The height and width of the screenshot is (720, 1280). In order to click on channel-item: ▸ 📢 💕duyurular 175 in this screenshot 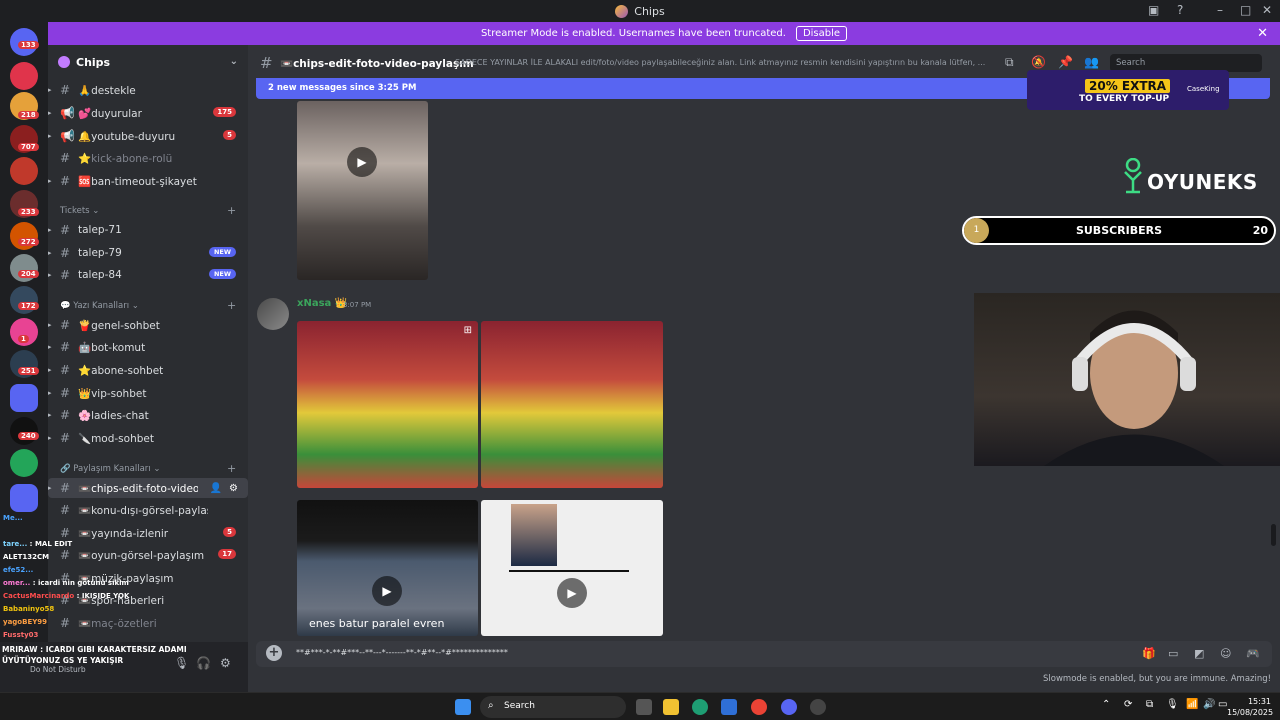, I will do `click(148, 113)`.